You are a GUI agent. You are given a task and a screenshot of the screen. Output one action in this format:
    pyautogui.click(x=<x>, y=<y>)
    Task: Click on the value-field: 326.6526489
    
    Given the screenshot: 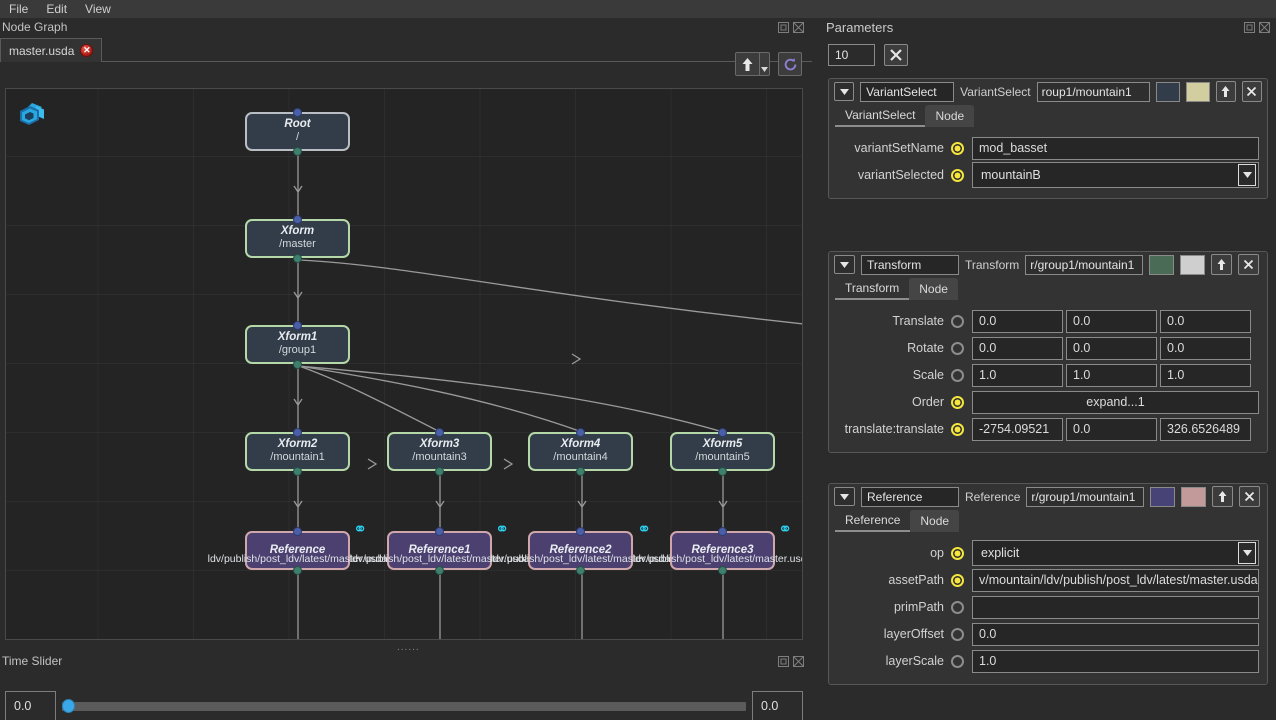 What is the action you would take?
    pyautogui.click(x=1205, y=429)
    